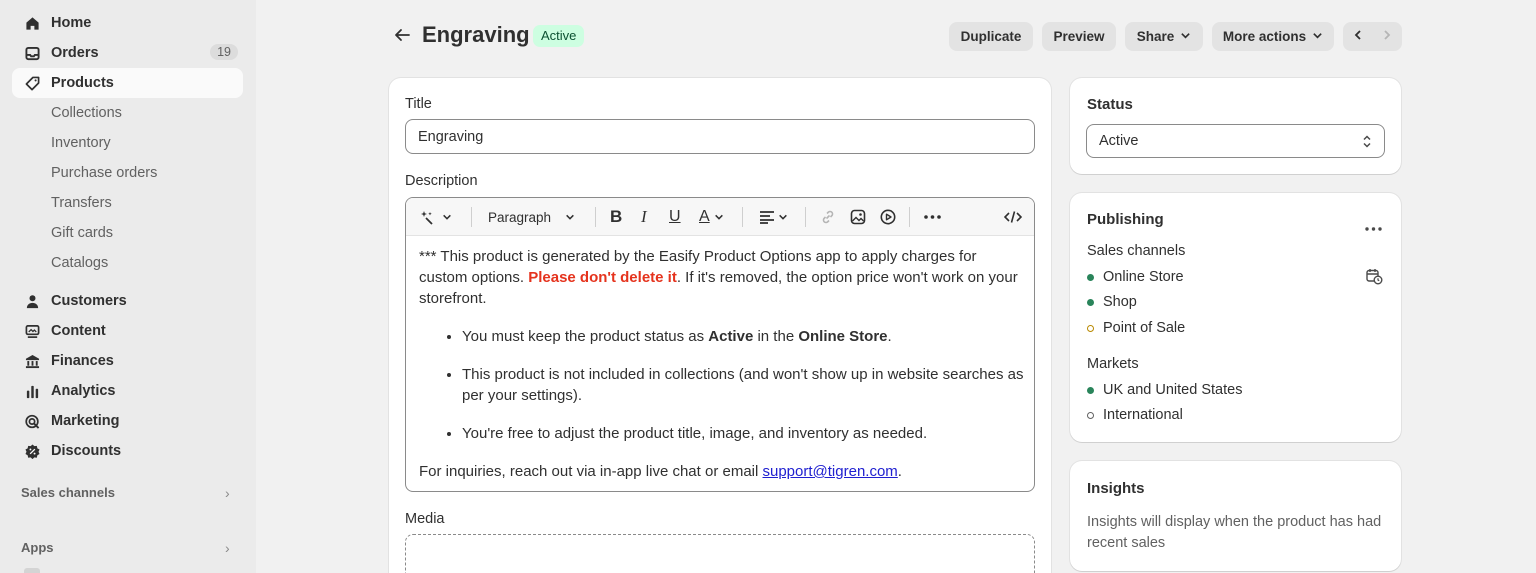 This screenshot has height=573, width=1536. I want to click on sidebar-item-label: Customers, so click(89, 301).